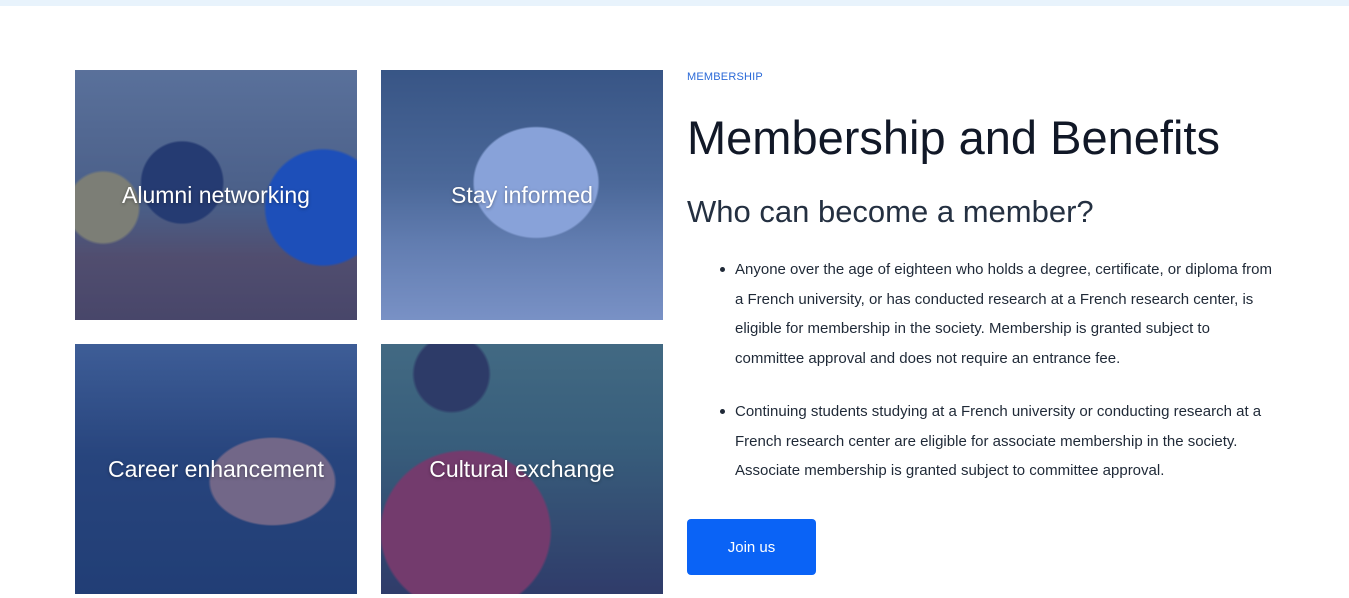 The image size is (1349, 598). I want to click on top-strip, so click(674, 3).